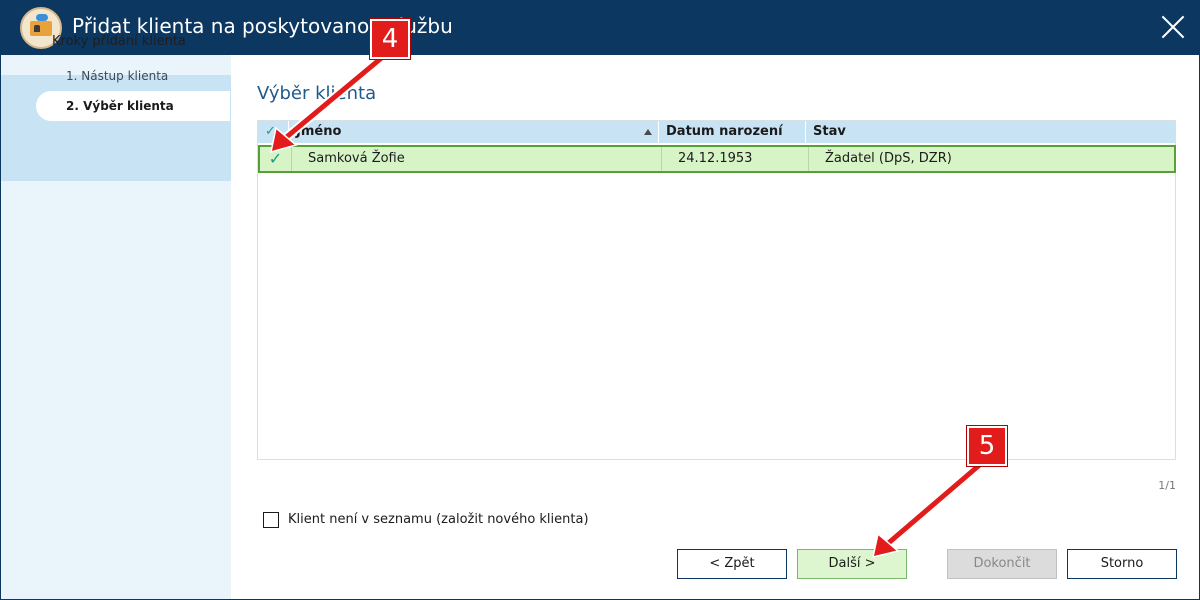 This screenshot has width=1200, height=600. What do you see at coordinates (648, 132) in the screenshot?
I see `sort-ascending-icon` at bounding box center [648, 132].